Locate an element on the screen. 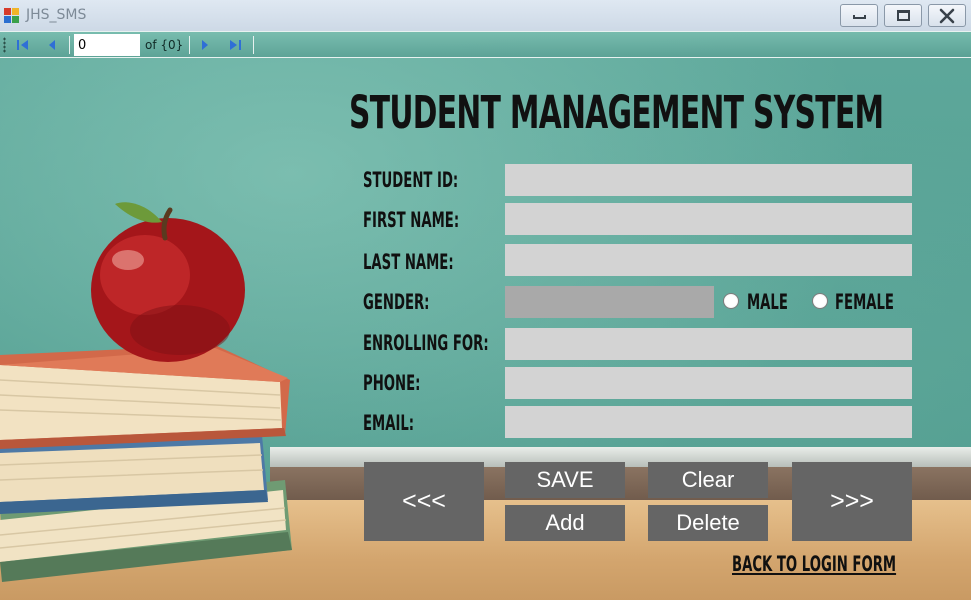  move-next-icon is located at coordinates (205, 45).